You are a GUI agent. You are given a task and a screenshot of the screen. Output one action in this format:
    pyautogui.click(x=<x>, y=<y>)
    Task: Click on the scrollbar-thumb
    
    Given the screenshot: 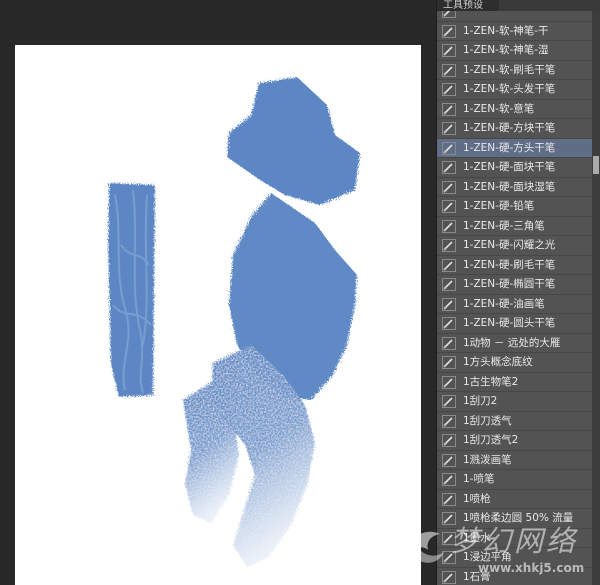 What is the action you would take?
    pyautogui.click(x=596, y=165)
    